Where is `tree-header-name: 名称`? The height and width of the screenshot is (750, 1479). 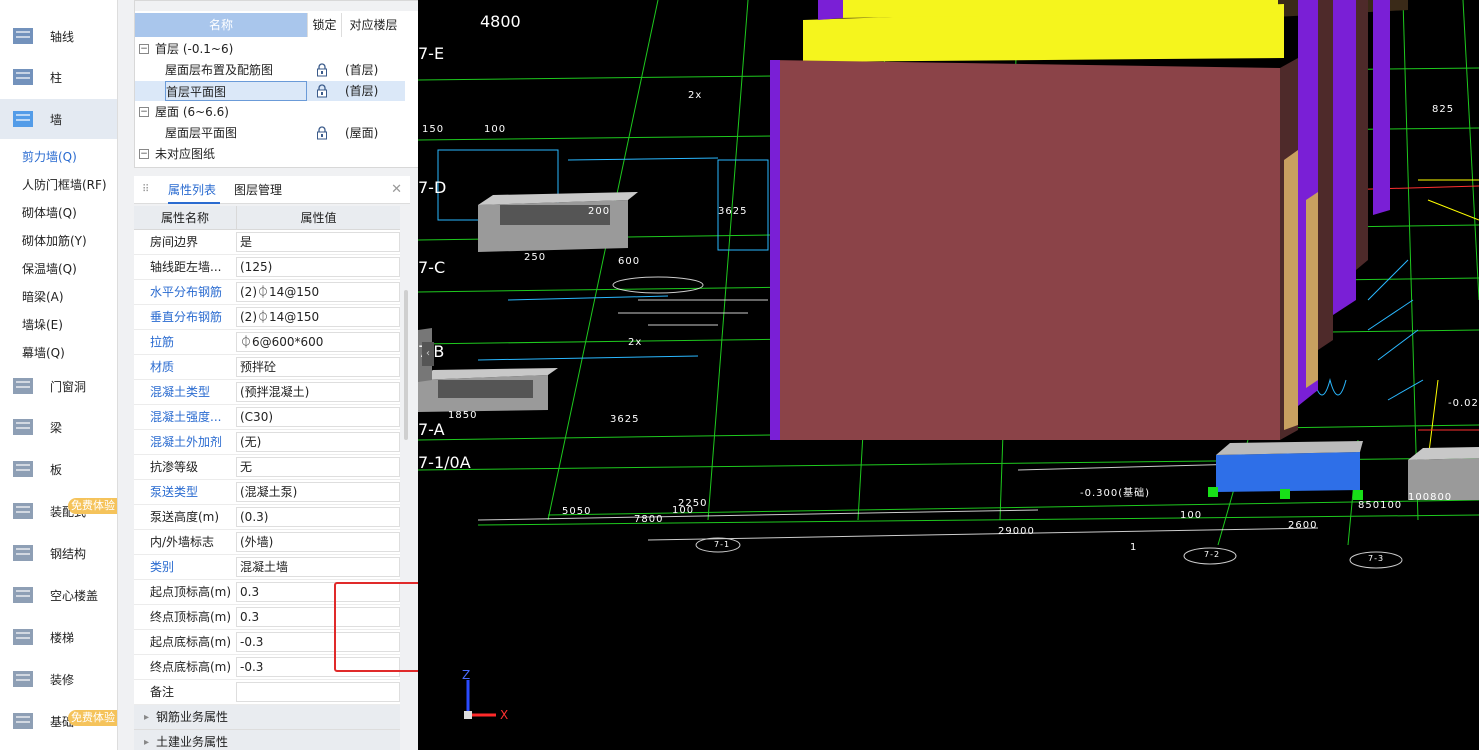
tree-header-name: 名称 is located at coordinates (221, 25).